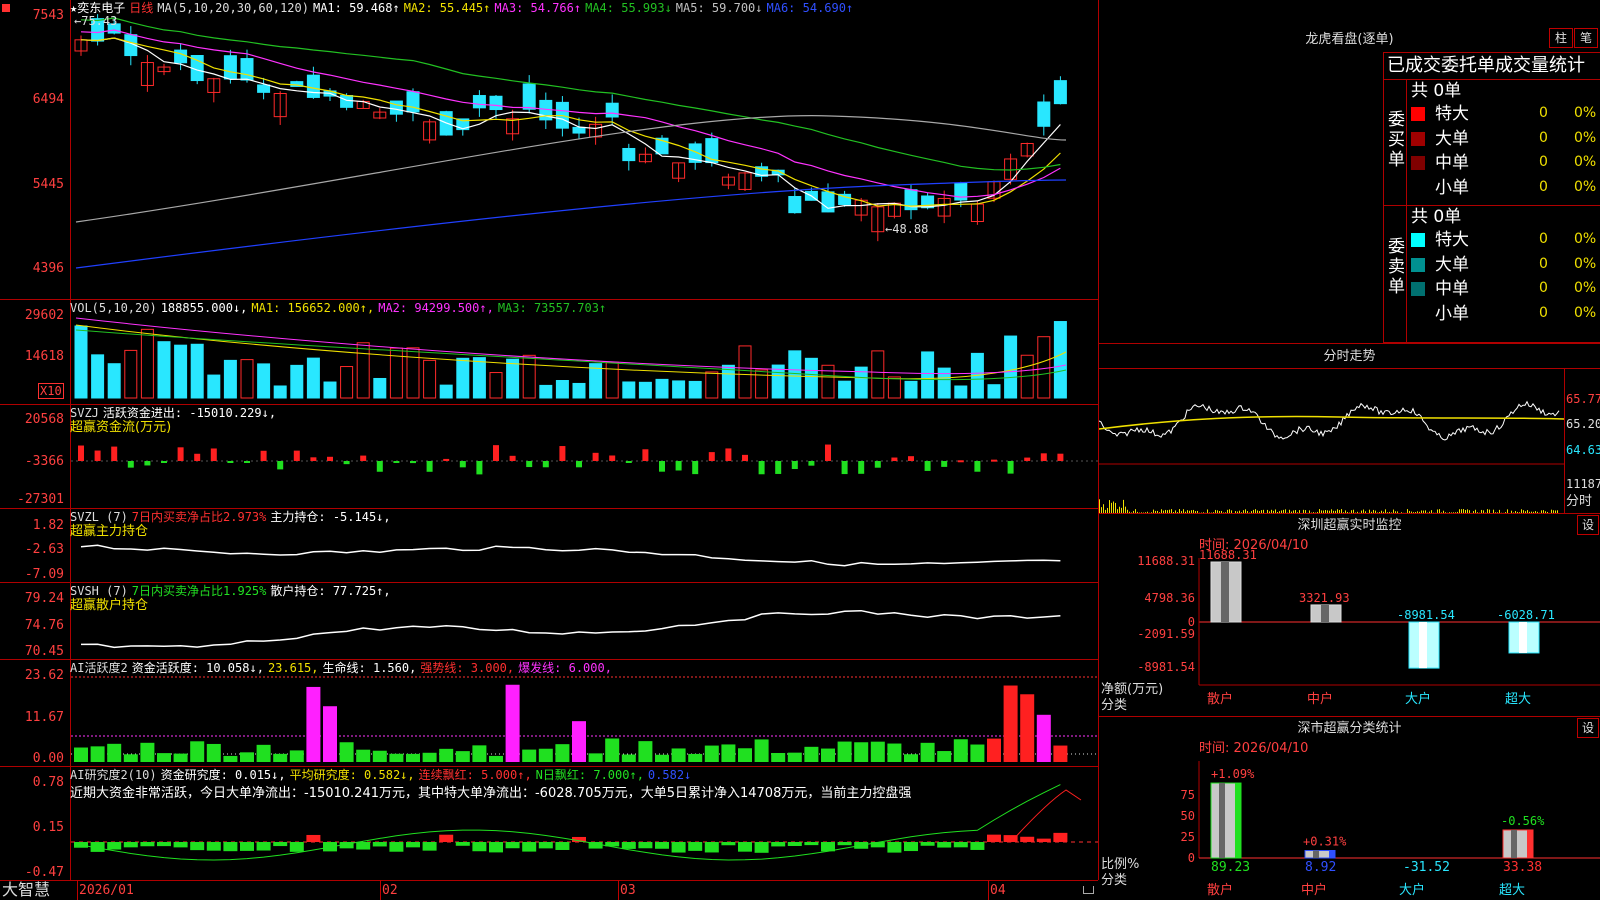 The width and height of the screenshot is (1600, 900). Describe the element at coordinates (628, 8) in the screenshot. I see `ma4-value: MA4: 55.993↓` at that location.